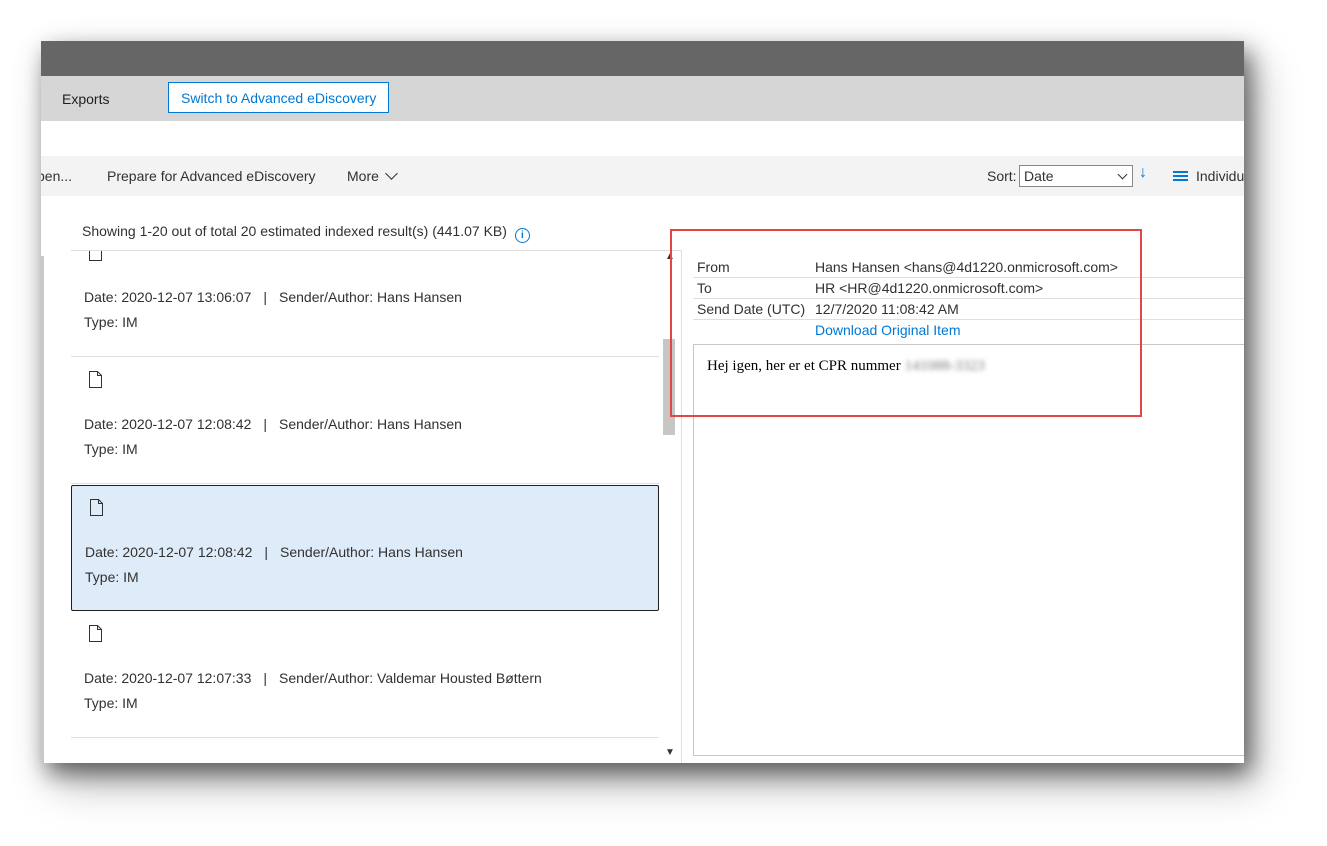 This screenshot has width=1327, height=846. I want to click on sort-select-value: Date, so click(1039, 176).